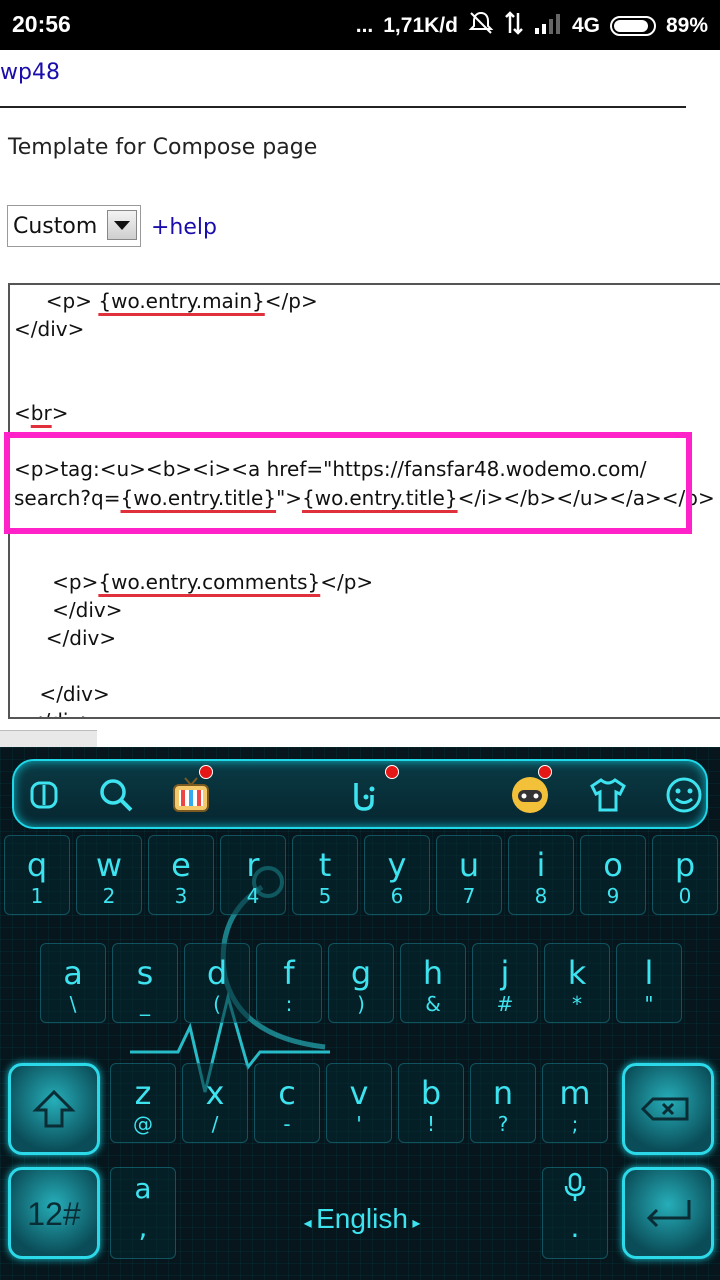 This screenshot has width=720, height=1280. I want to click on key-alt-label: @, so click(143, 1124).